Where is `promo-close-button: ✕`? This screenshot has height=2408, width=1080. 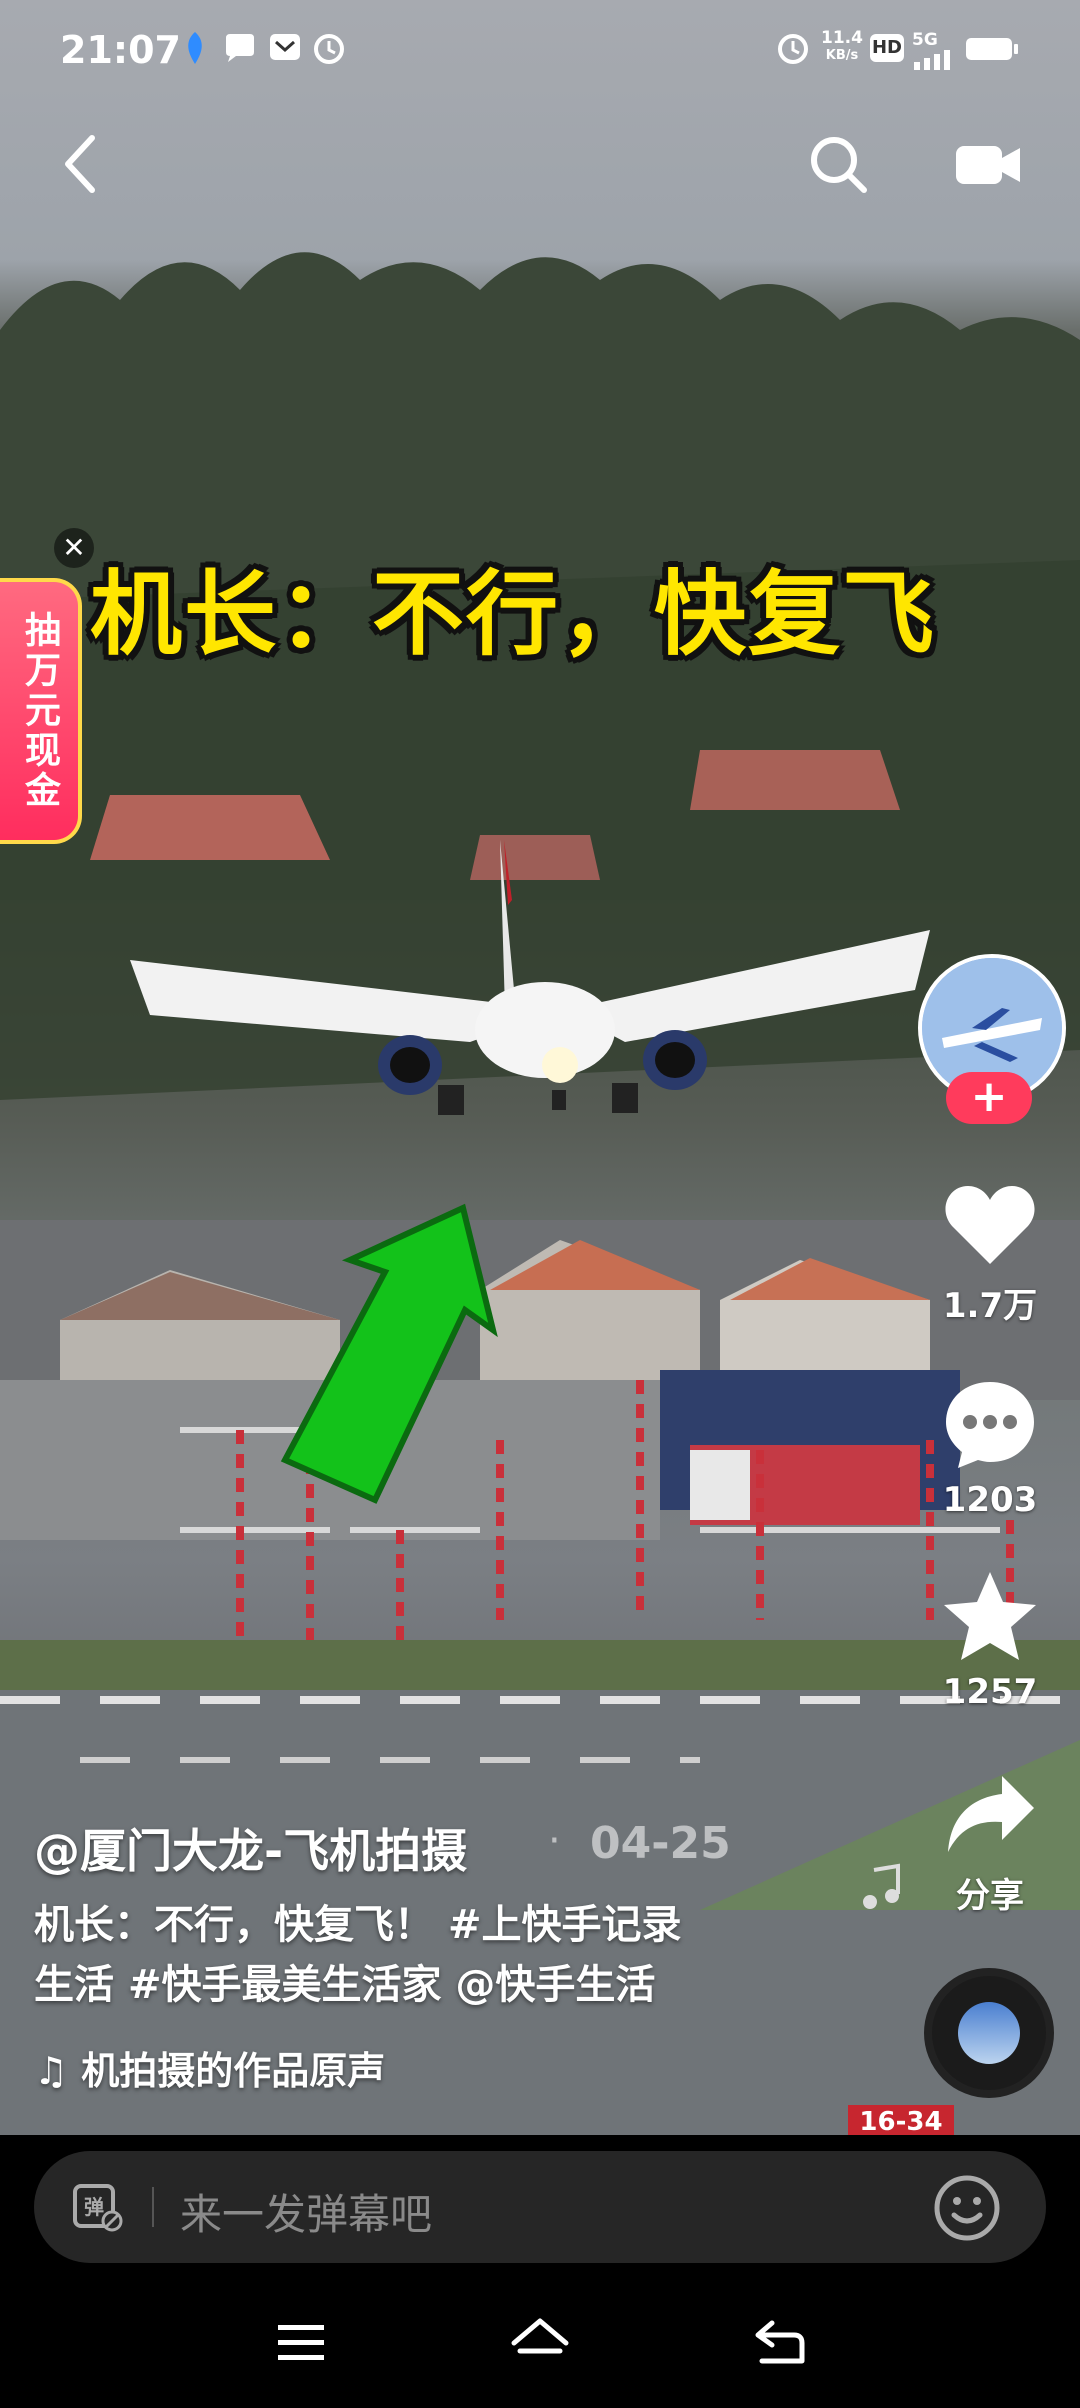 promo-close-button: ✕ is located at coordinates (74, 548).